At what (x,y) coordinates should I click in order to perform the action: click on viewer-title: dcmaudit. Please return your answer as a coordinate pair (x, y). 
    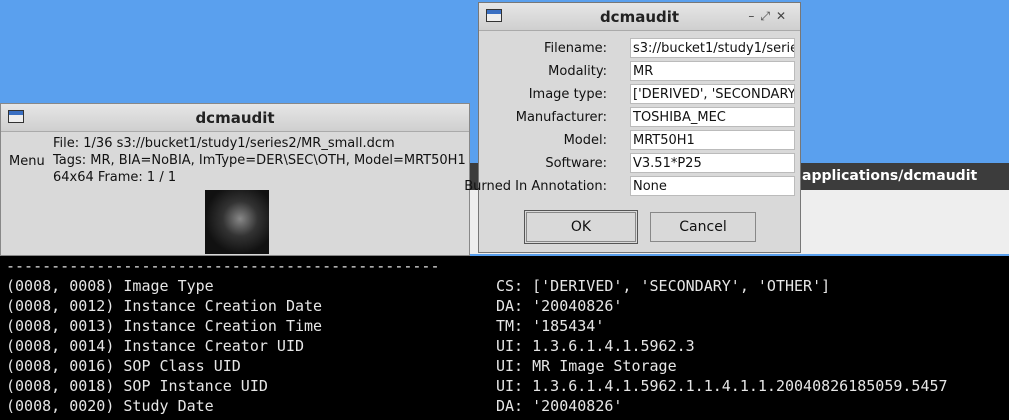
    Looking at the image, I should click on (235, 118).